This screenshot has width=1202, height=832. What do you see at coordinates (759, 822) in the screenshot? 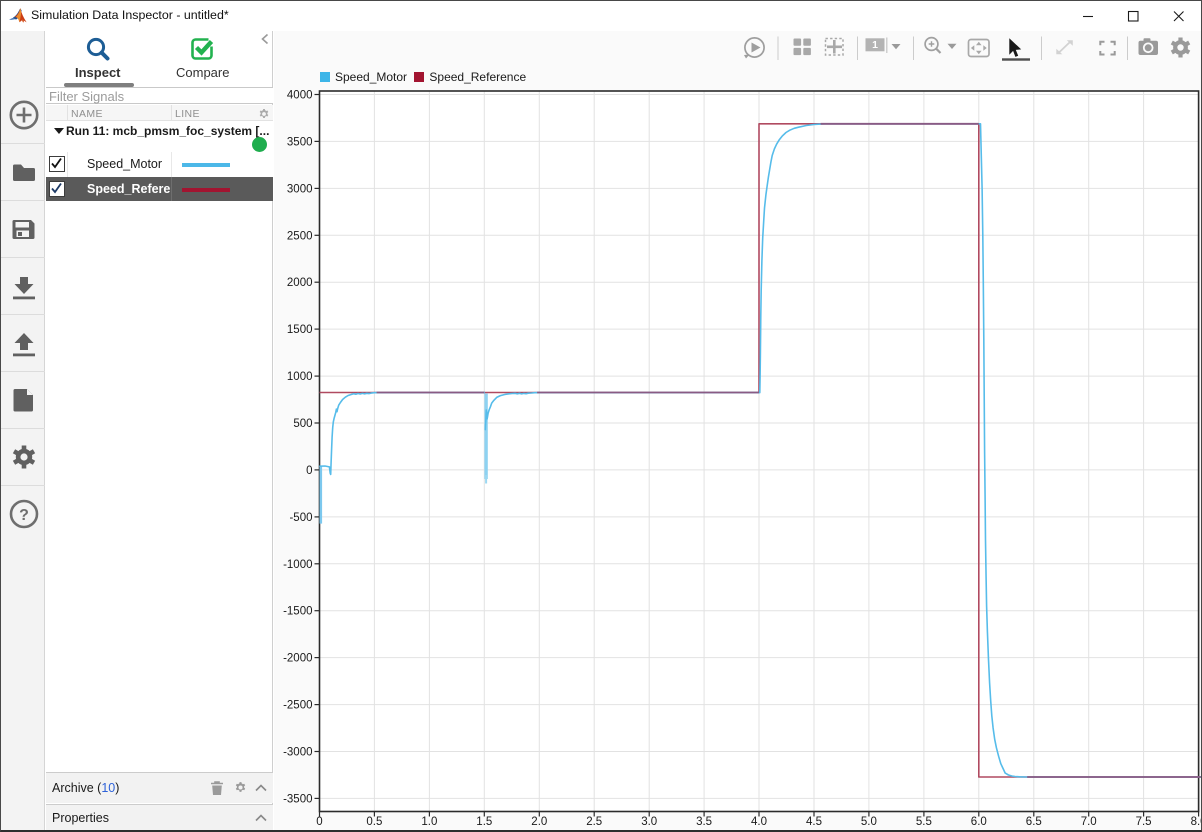
I see `svg-text: 4.0` at bounding box center [759, 822].